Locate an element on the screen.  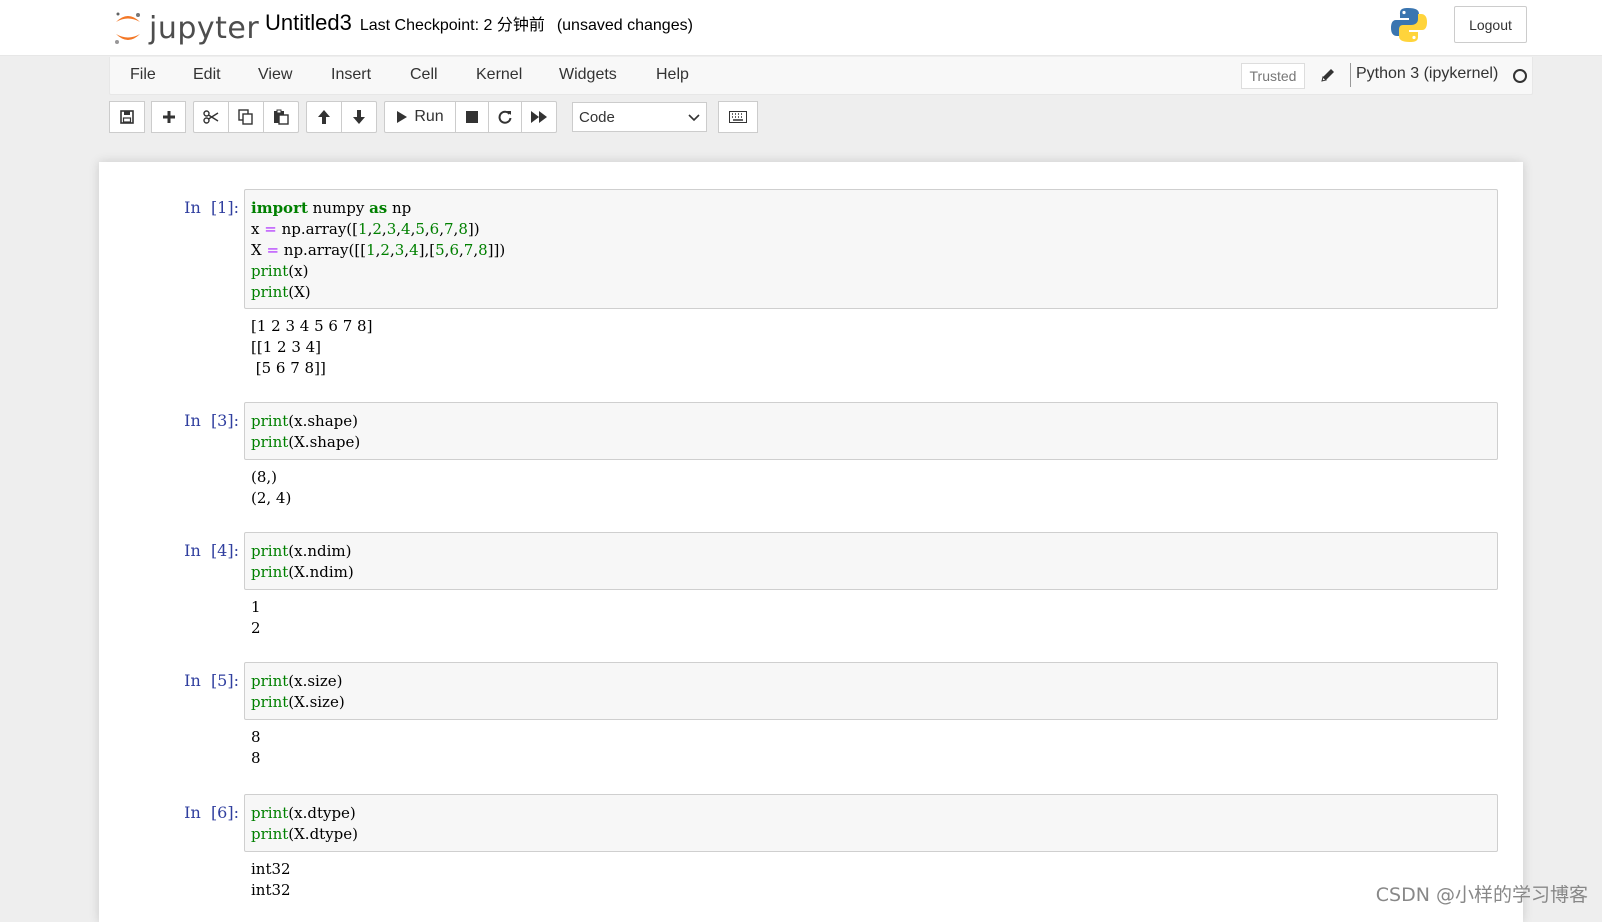
watermark: CSDN @小样的学习博客 is located at coordinates (1481, 895).